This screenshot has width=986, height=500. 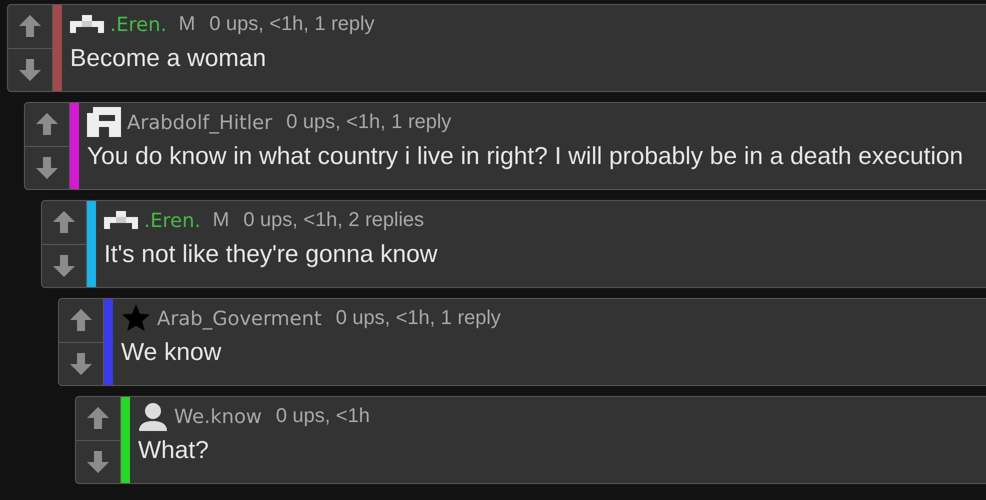 What do you see at coordinates (171, 353) in the screenshot?
I see `comment-text: We know` at bounding box center [171, 353].